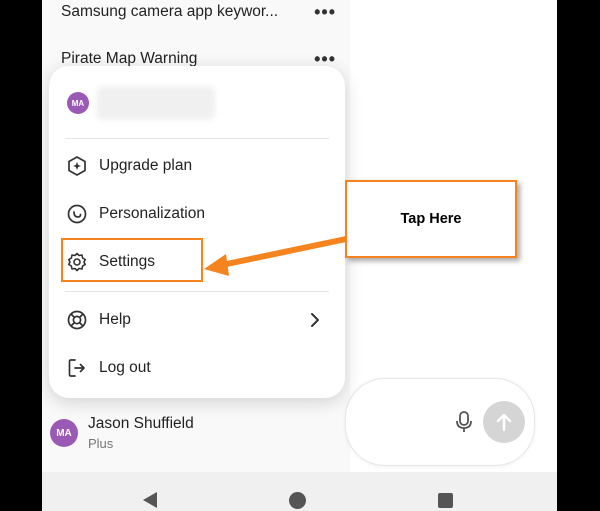  Describe the element at coordinates (77, 368) in the screenshot. I see `logout-icon` at that location.